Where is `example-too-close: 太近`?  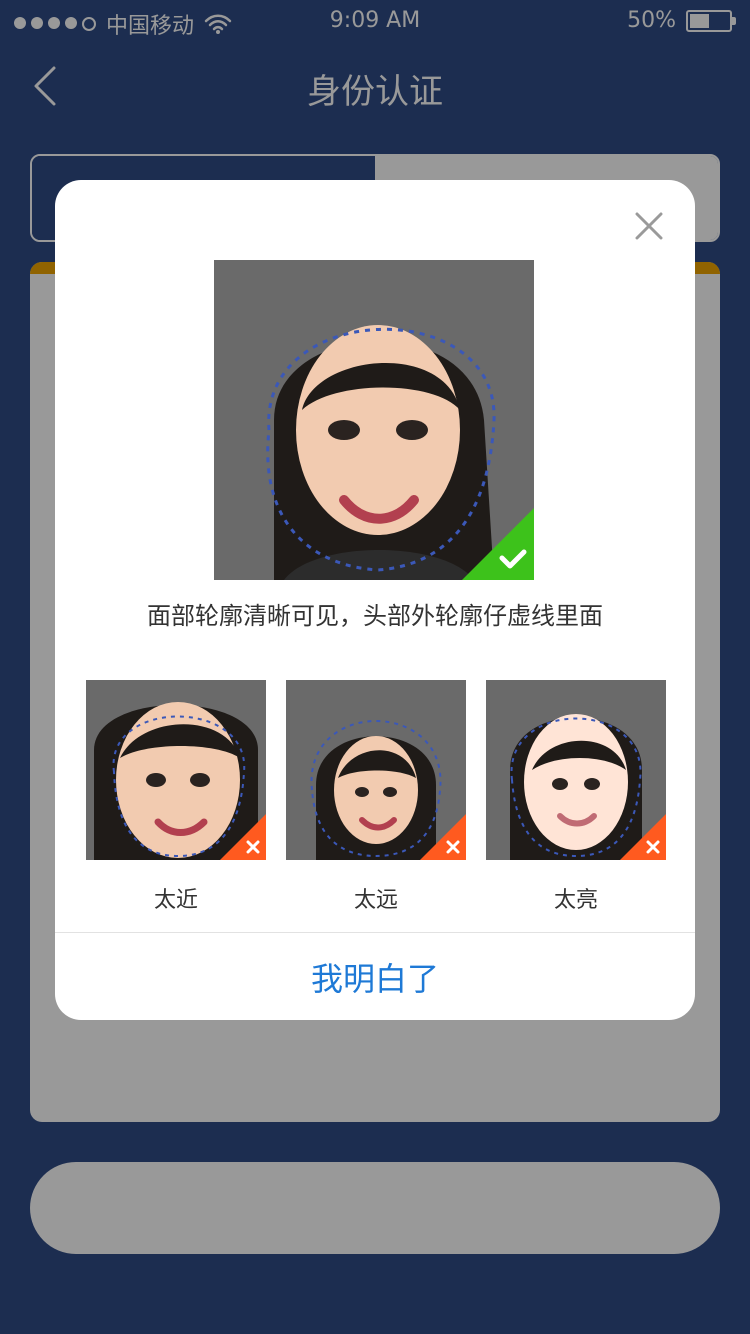
example-too-close: 太近 is located at coordinates (176, 797).